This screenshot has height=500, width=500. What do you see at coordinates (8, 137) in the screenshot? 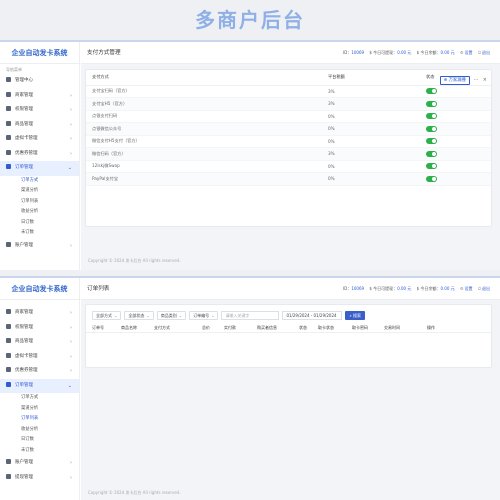
I see `card-icon` at bounding box center [8, 137].